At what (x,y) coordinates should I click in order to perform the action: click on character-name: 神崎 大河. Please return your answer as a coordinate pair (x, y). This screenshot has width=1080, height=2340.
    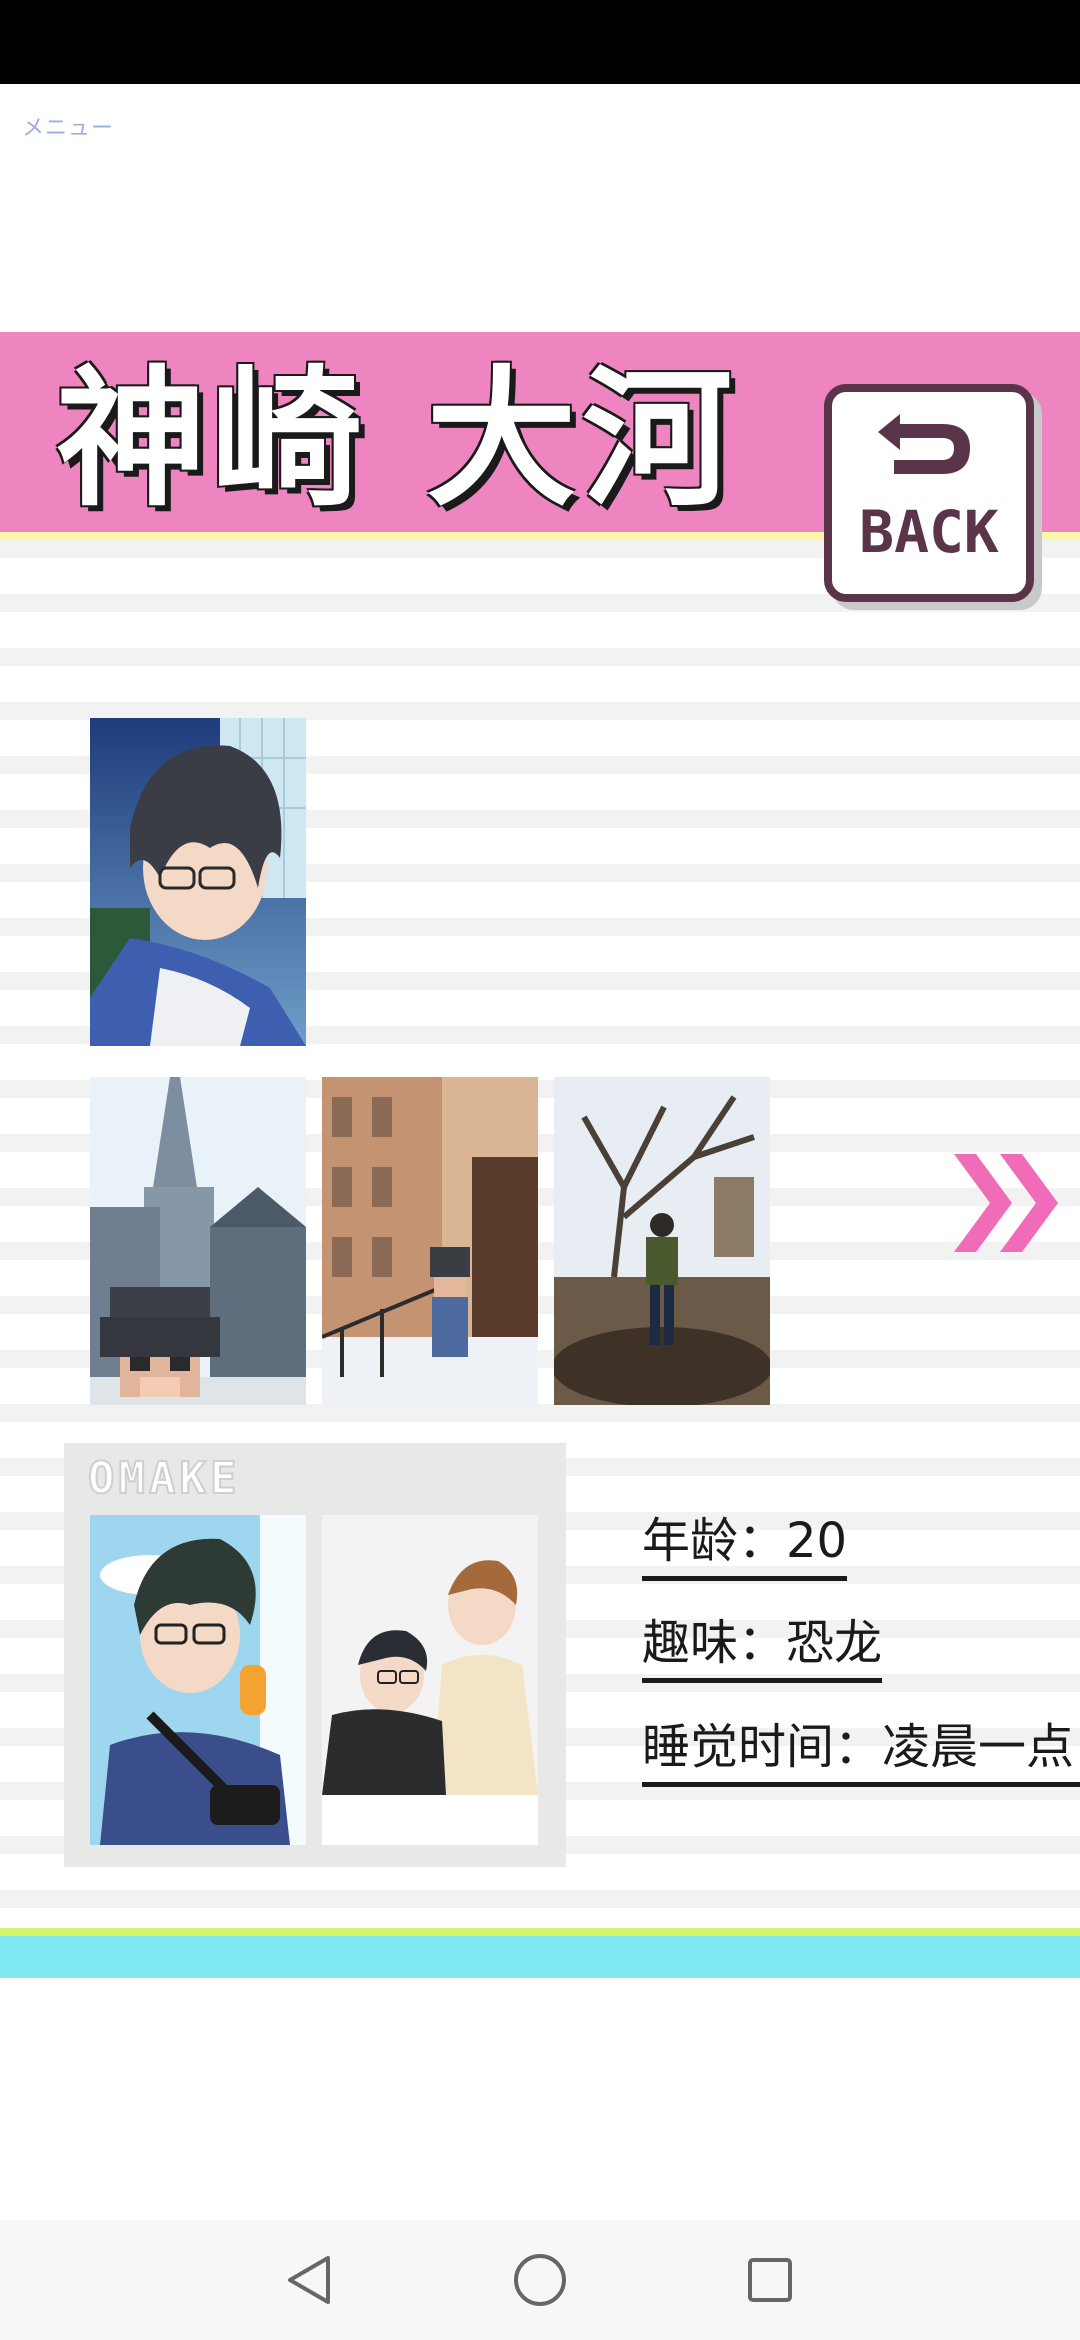
    Looking at the image, I should click on (397, 440).